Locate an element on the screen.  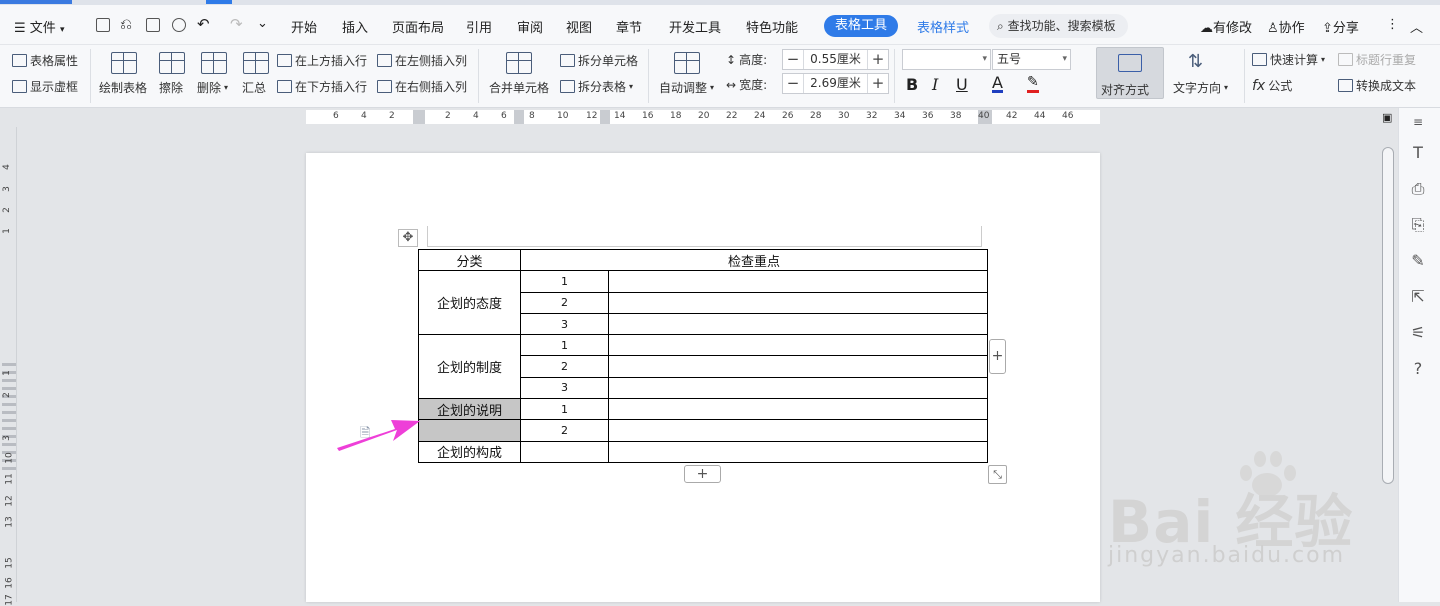
ruler-margin-marker is located at coordinates (419, 117).